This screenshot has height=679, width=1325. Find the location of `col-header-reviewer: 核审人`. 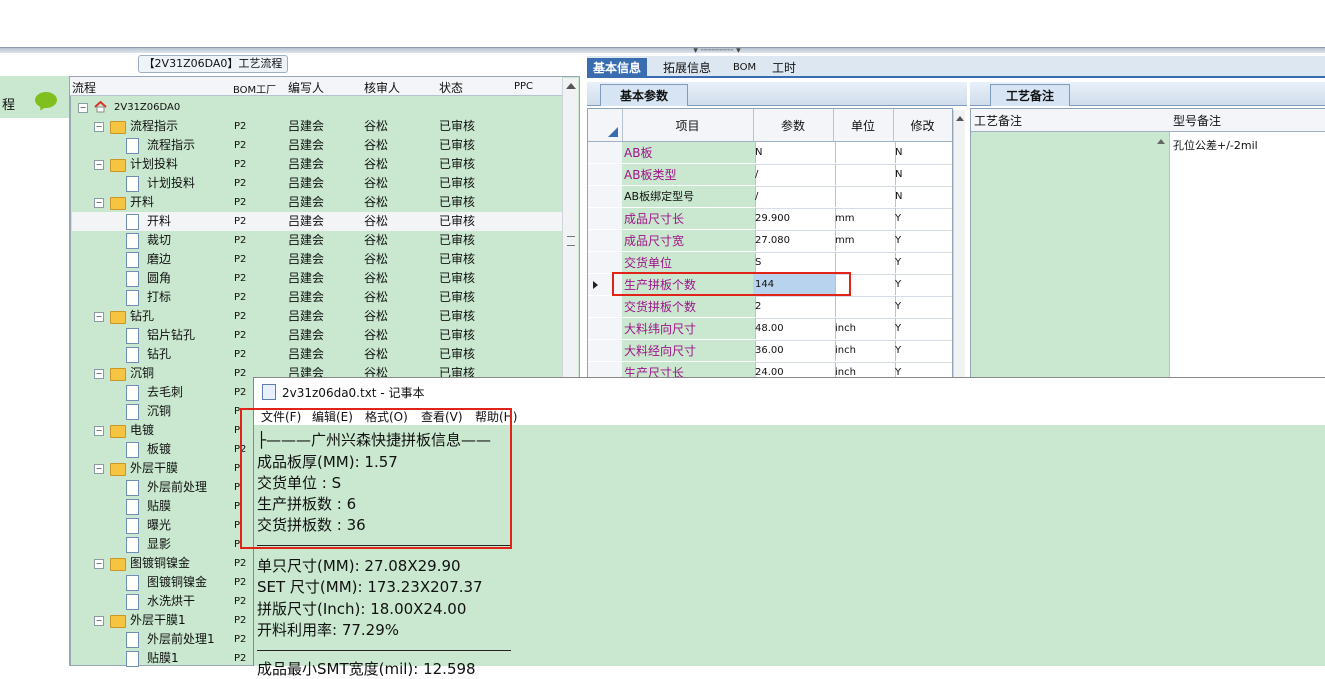

col-header-reviewer: 核审人 is located at coordinates (382, 87).